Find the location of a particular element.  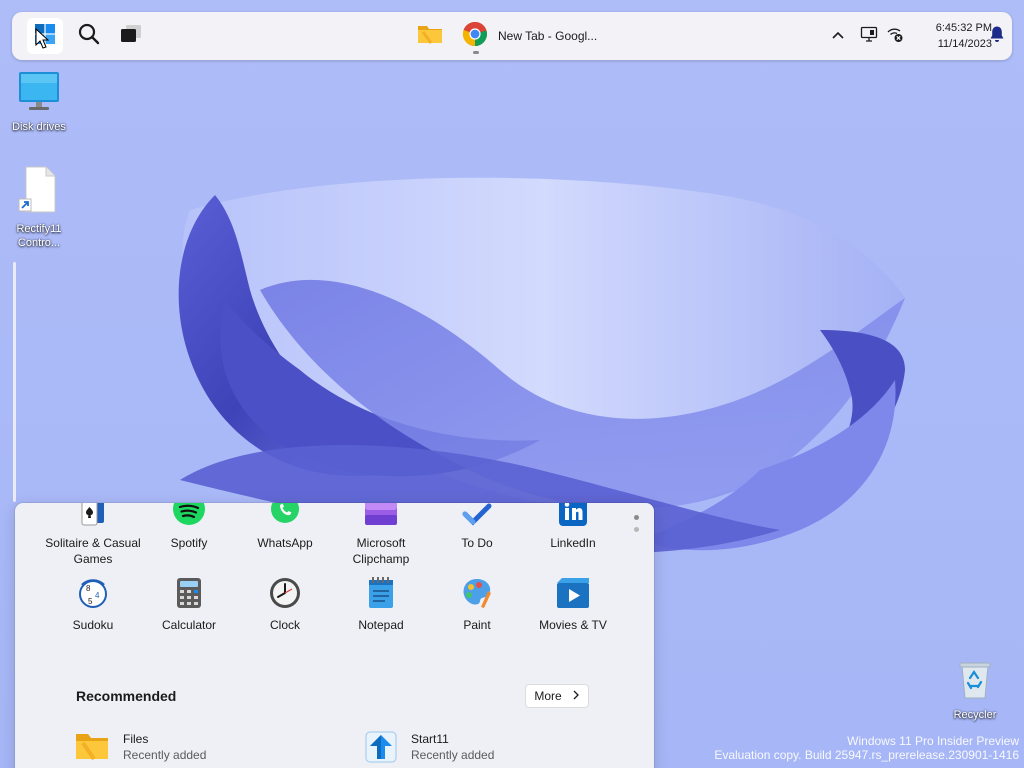

start-app-movies-tv: Movies & TV is located at coordinates (573, 605).